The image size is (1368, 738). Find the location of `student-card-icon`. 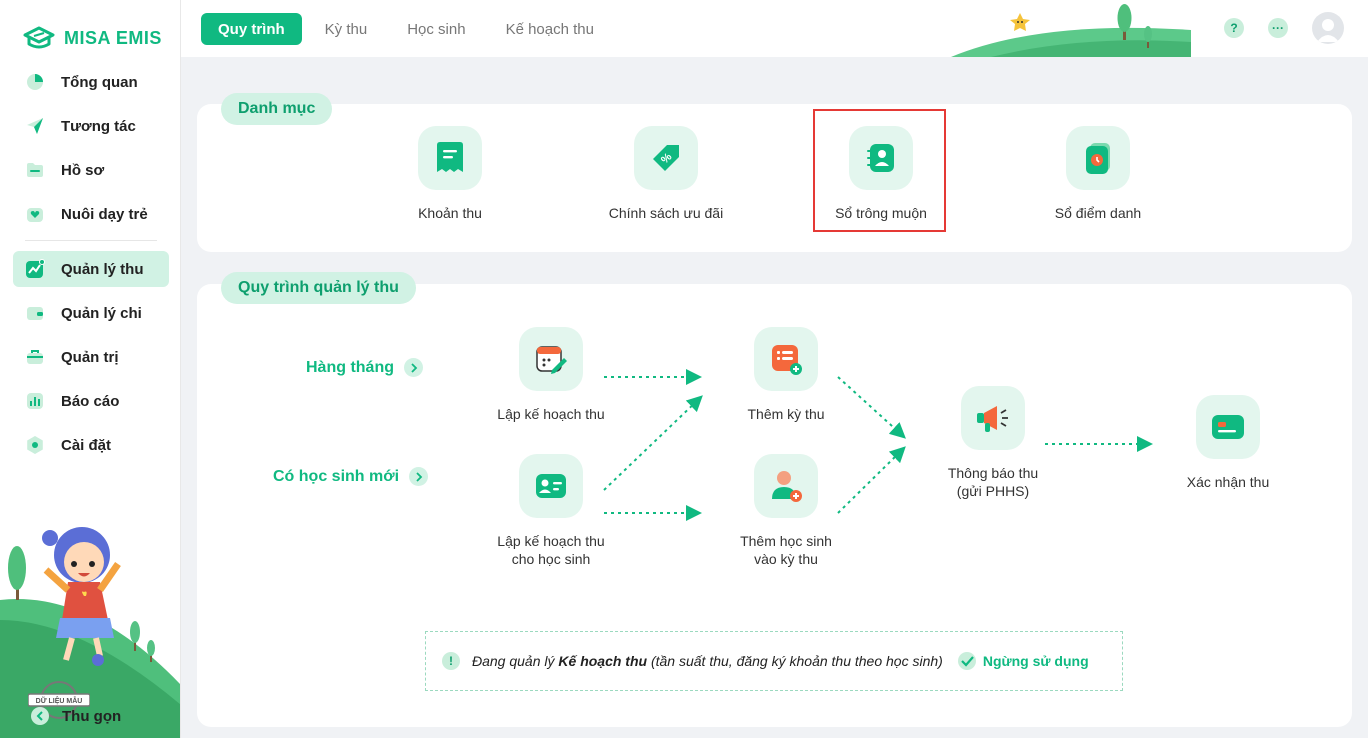

student-card-icon is located at coordinates (551, 486).